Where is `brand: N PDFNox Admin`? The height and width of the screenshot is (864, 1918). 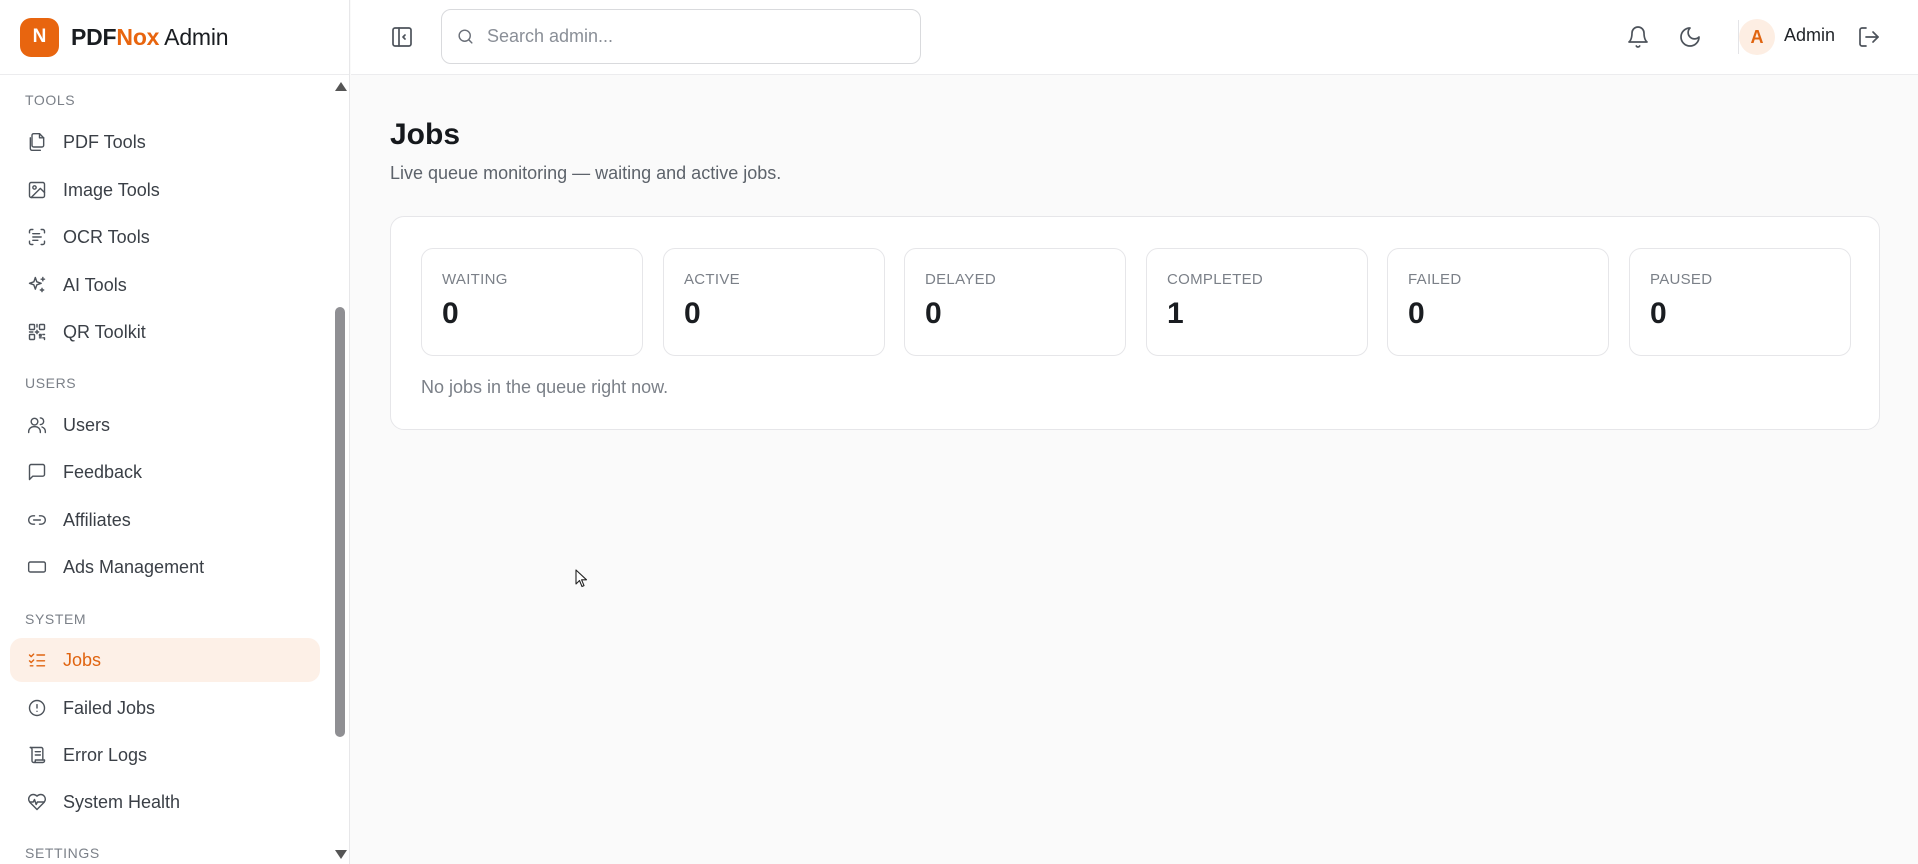 brand: N PDFNox Admin is located at coordinates (174, 37).